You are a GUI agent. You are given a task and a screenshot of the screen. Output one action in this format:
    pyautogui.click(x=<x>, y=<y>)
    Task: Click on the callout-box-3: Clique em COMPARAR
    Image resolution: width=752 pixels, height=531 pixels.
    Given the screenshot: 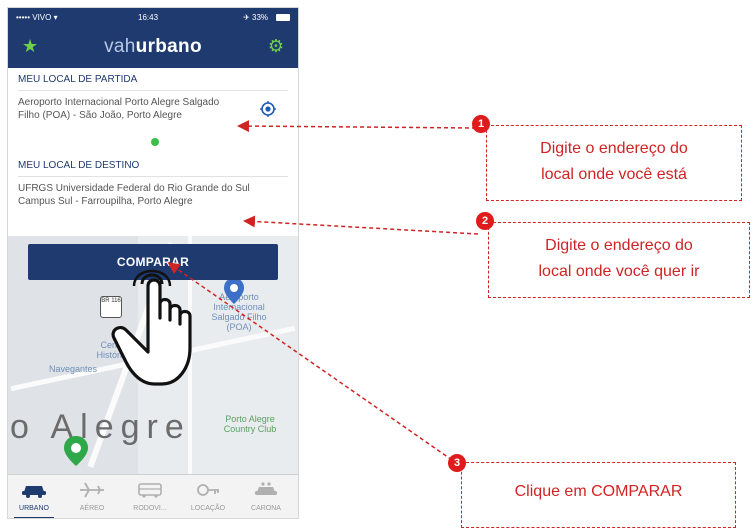 What is the action you would take?
    pyautogui.click(x=598, y=495)
    